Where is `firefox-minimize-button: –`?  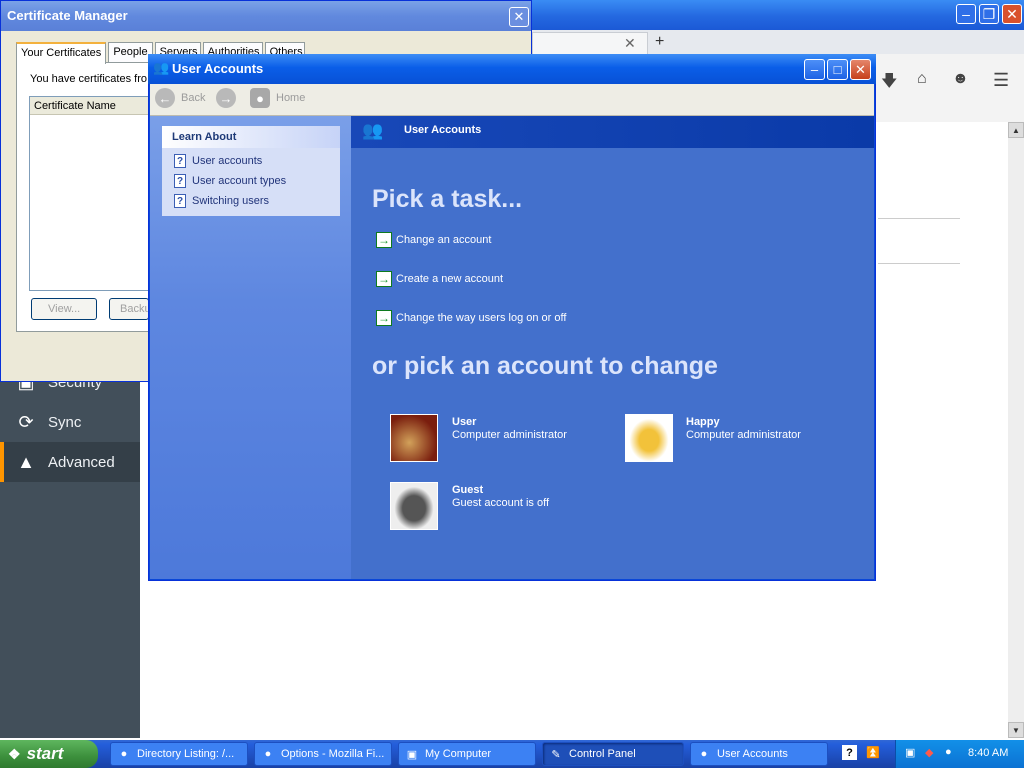 firefox-minimize-button: – is located at coordinates (966, 14).